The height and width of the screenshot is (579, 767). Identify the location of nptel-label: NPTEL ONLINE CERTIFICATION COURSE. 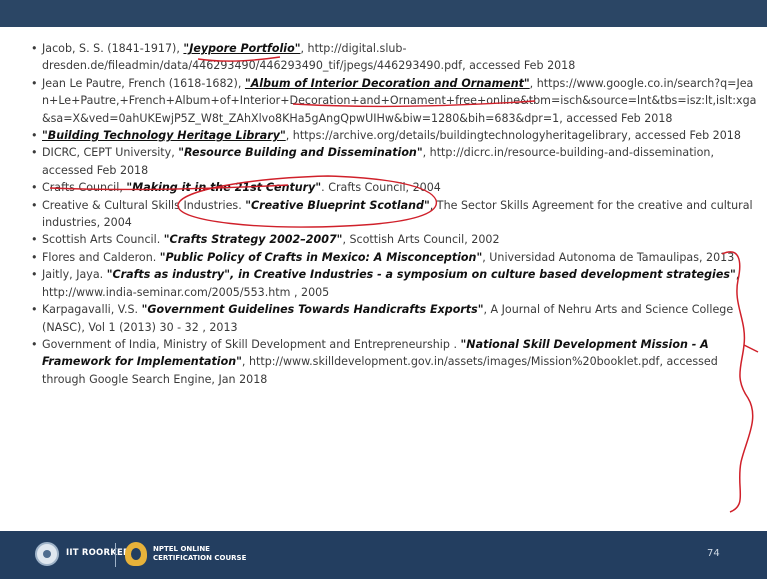
(199, 554).